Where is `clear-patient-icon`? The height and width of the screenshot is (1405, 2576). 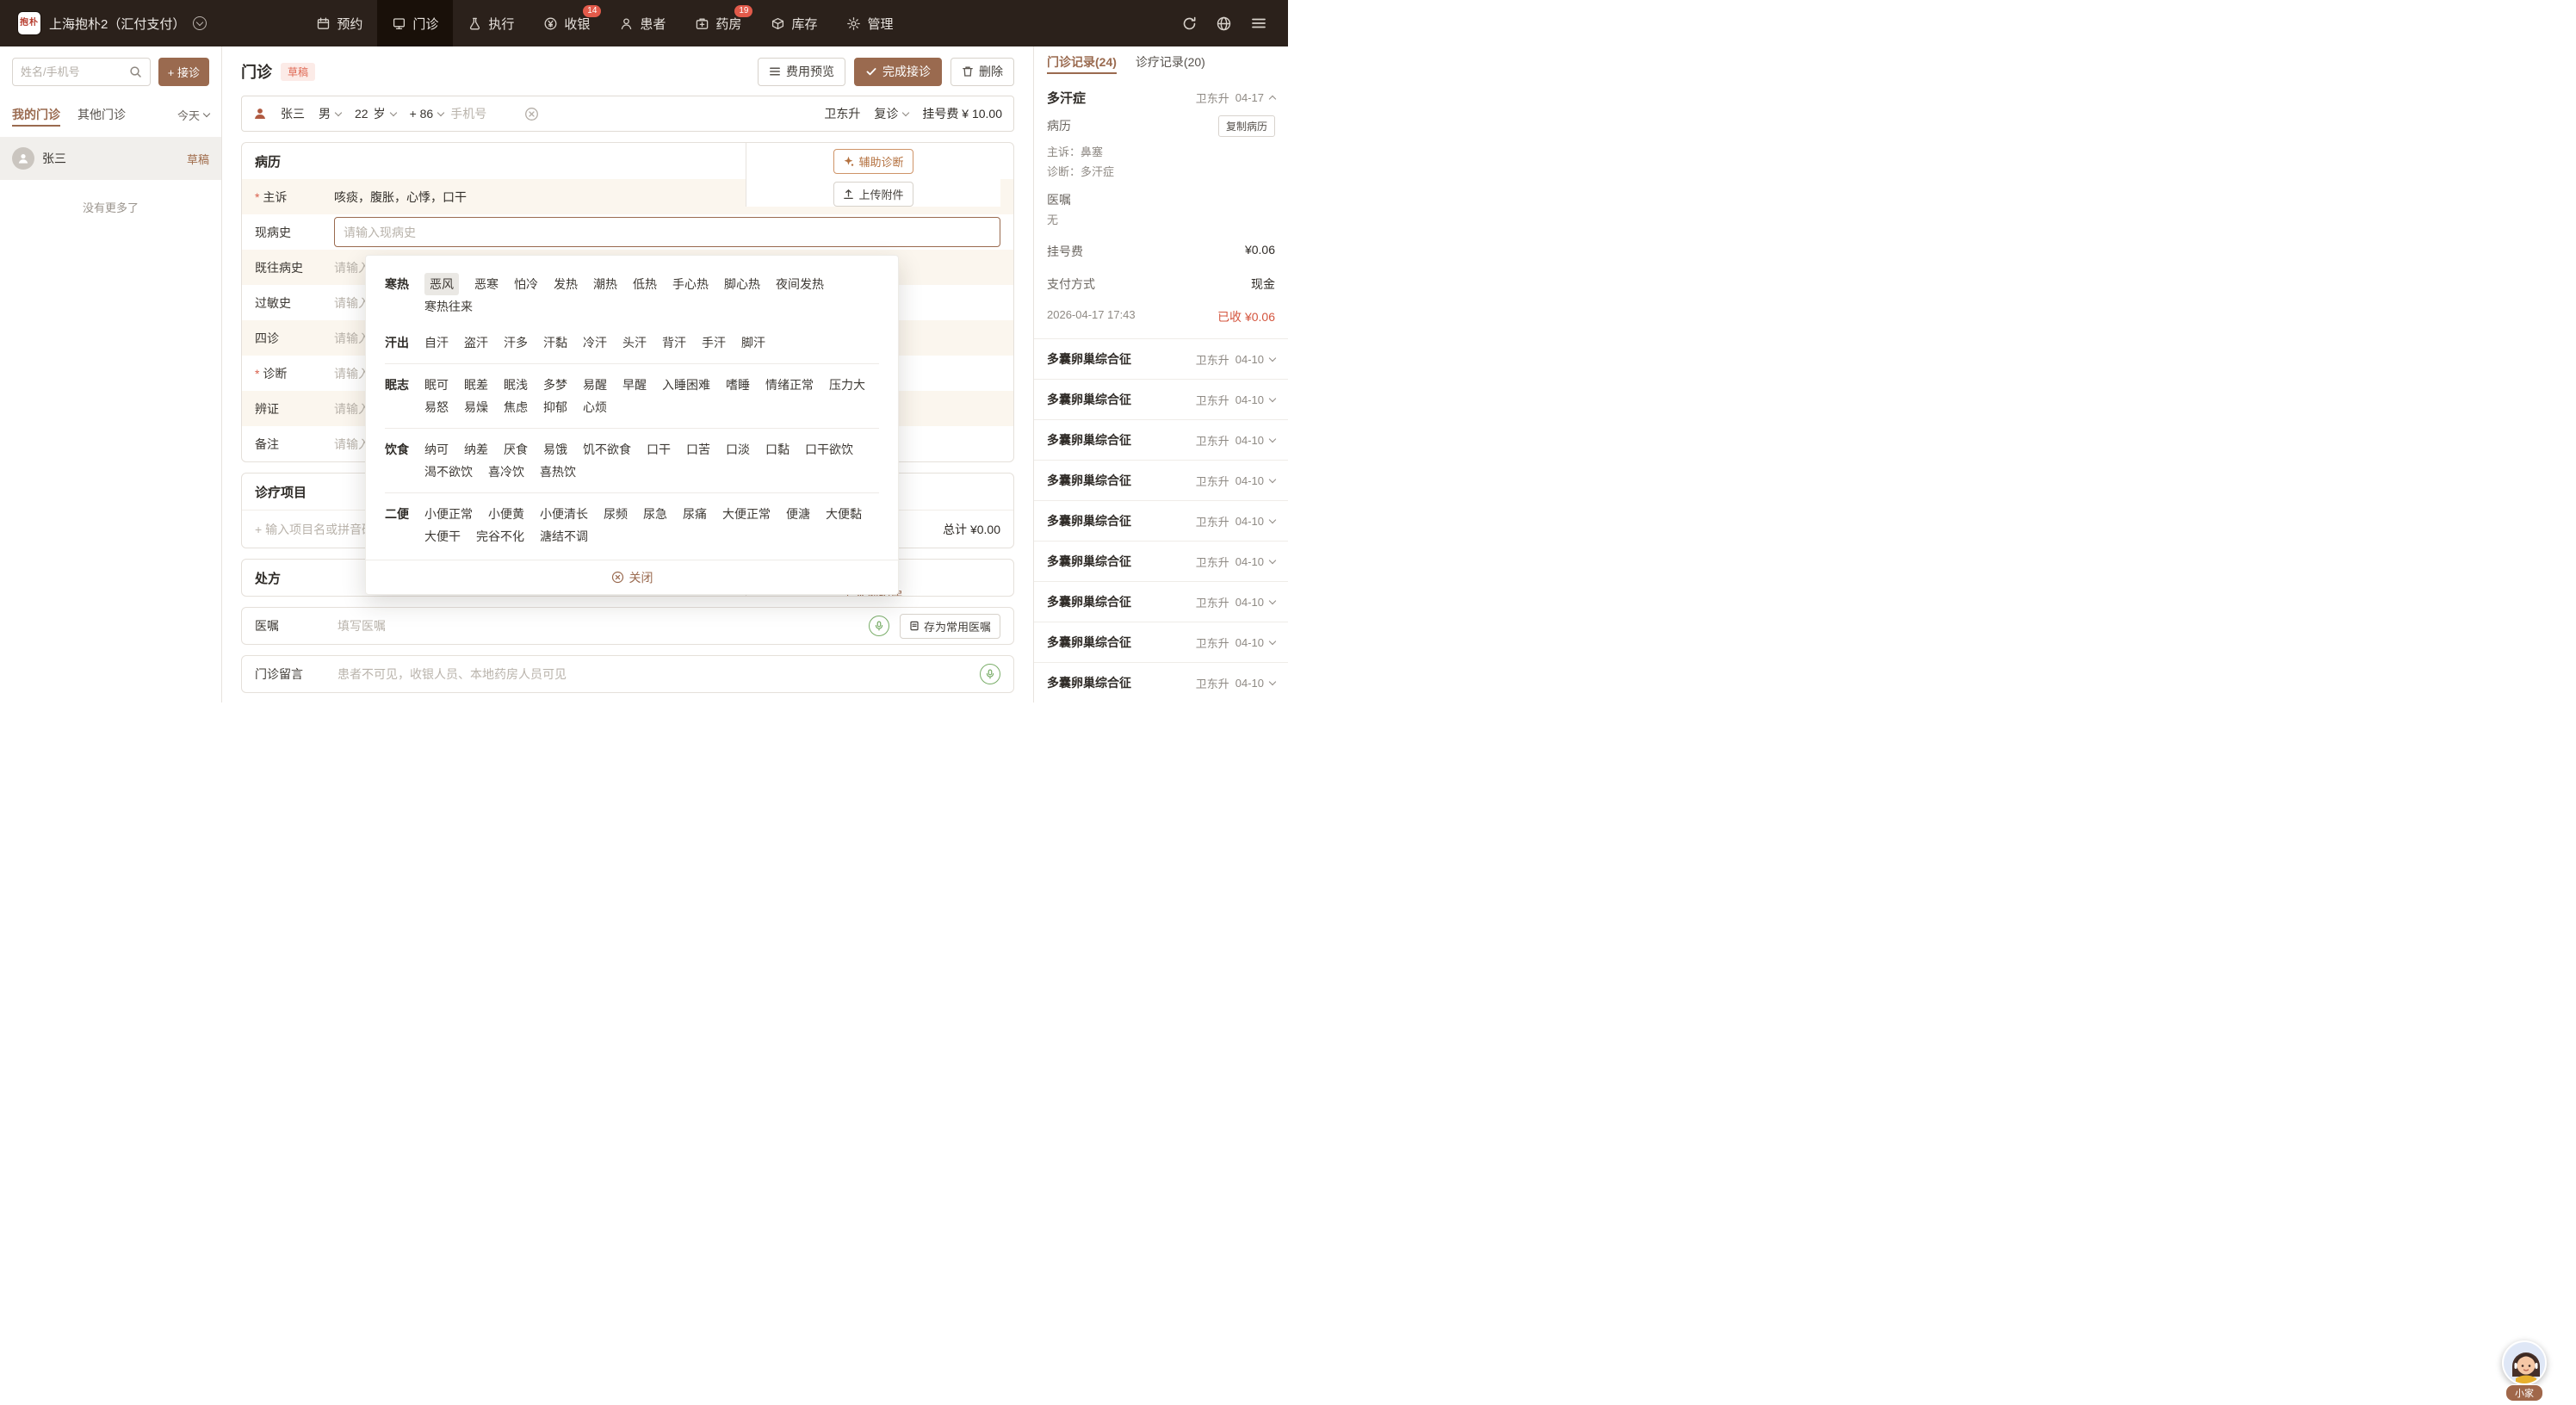 clear-patient-icon is located at coordinates (532, 114).